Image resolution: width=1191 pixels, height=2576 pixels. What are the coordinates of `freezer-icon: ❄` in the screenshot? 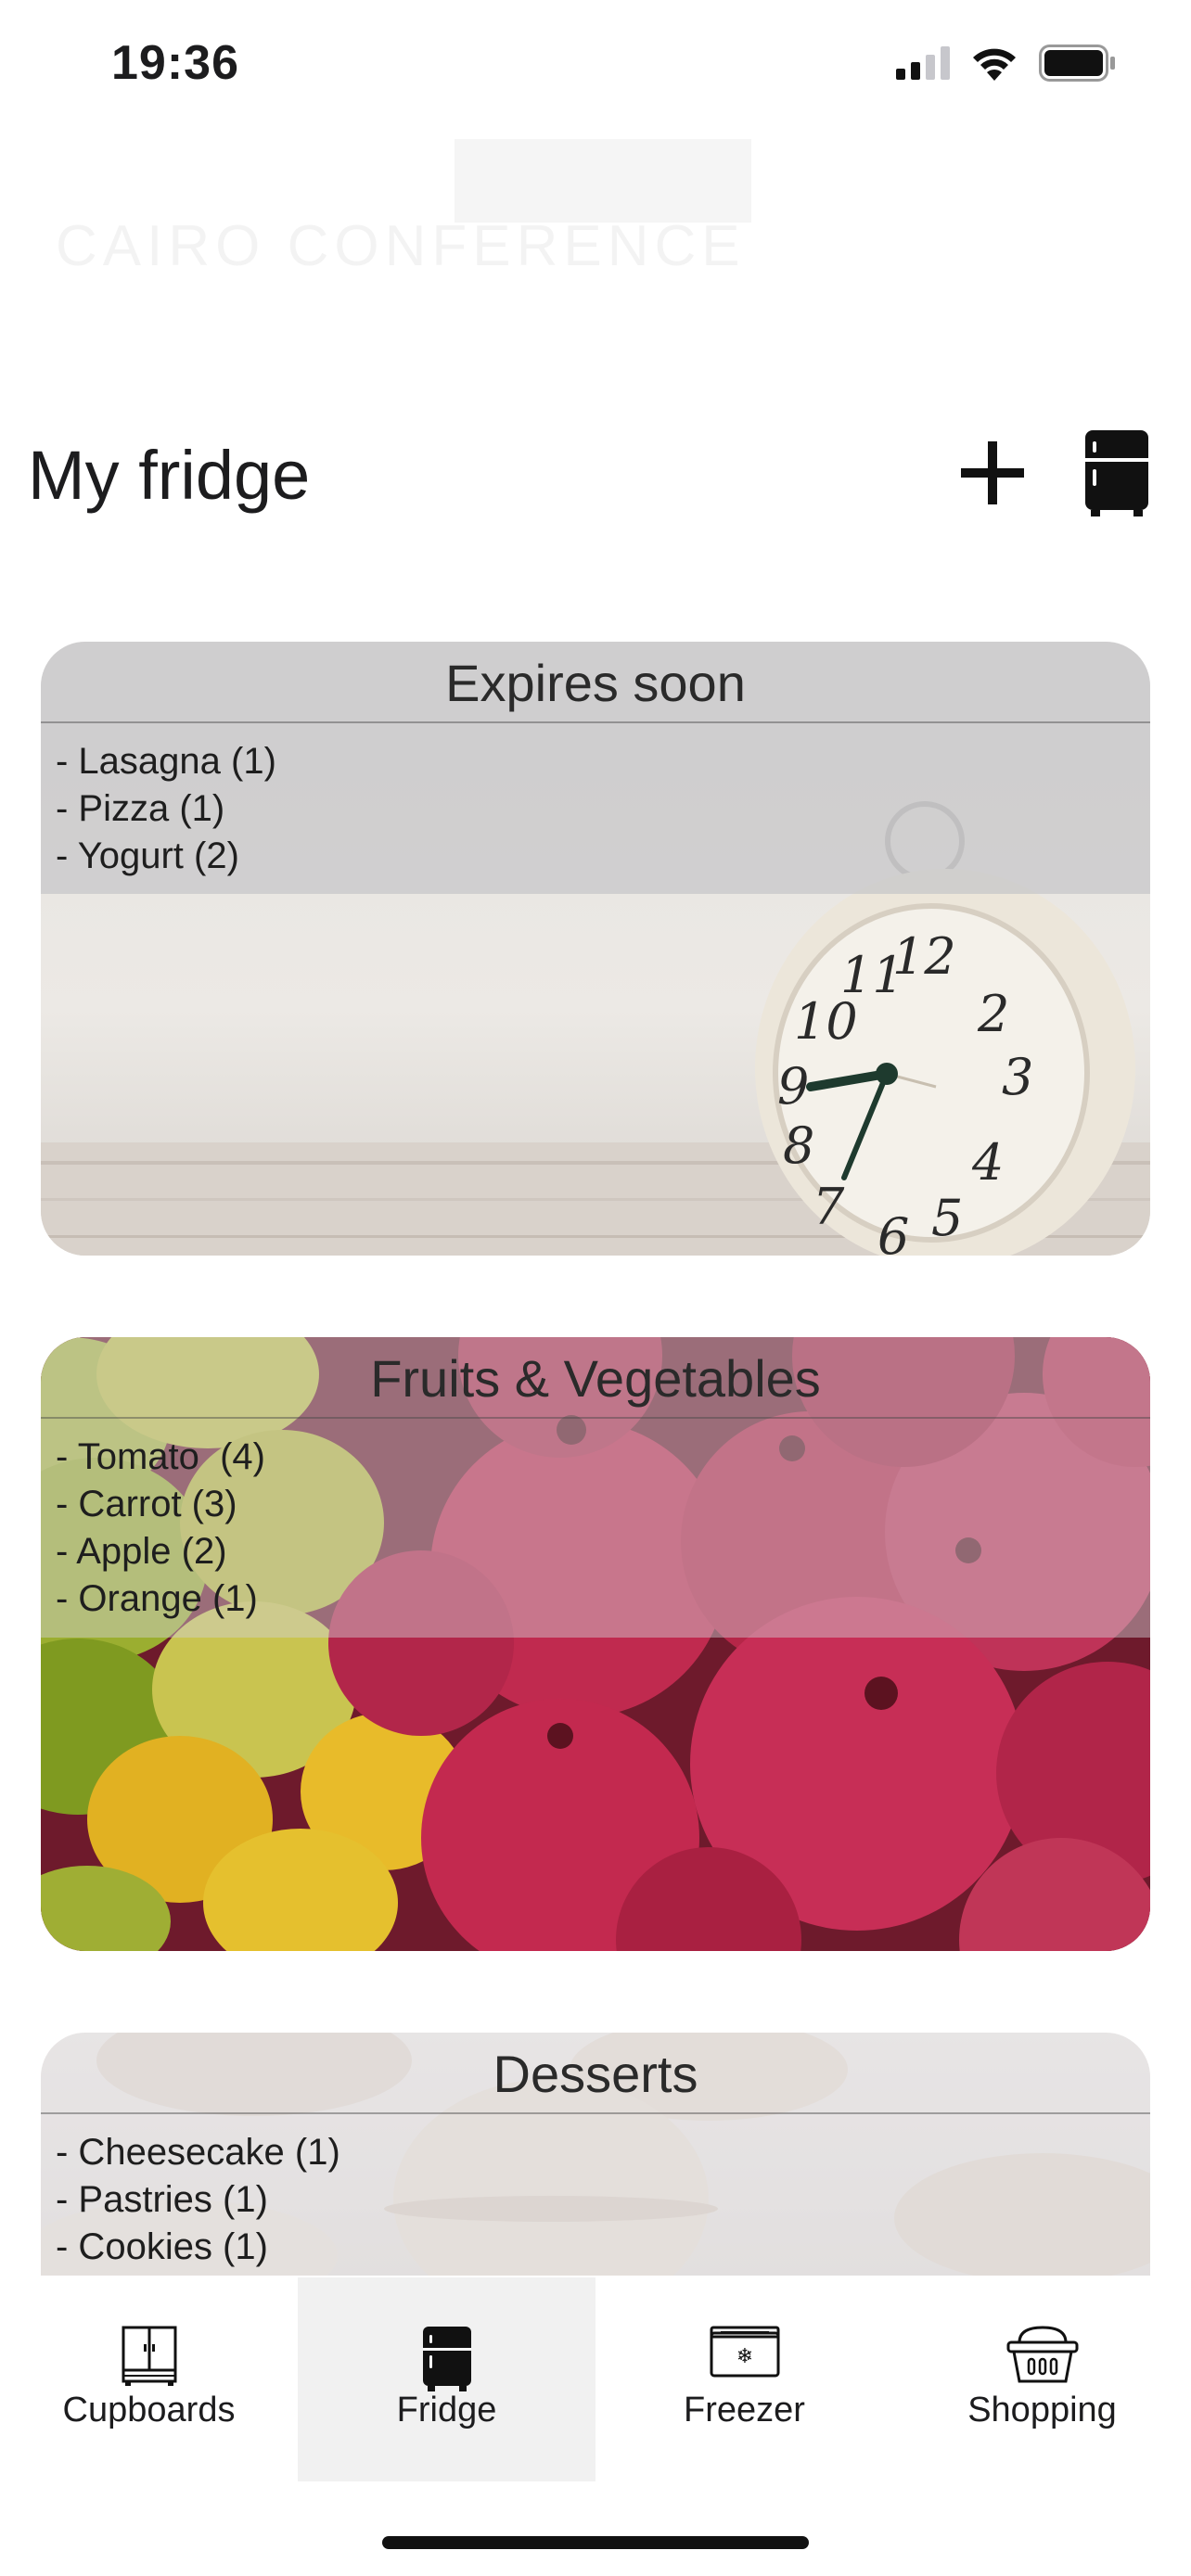 It's located at (744, 2352).